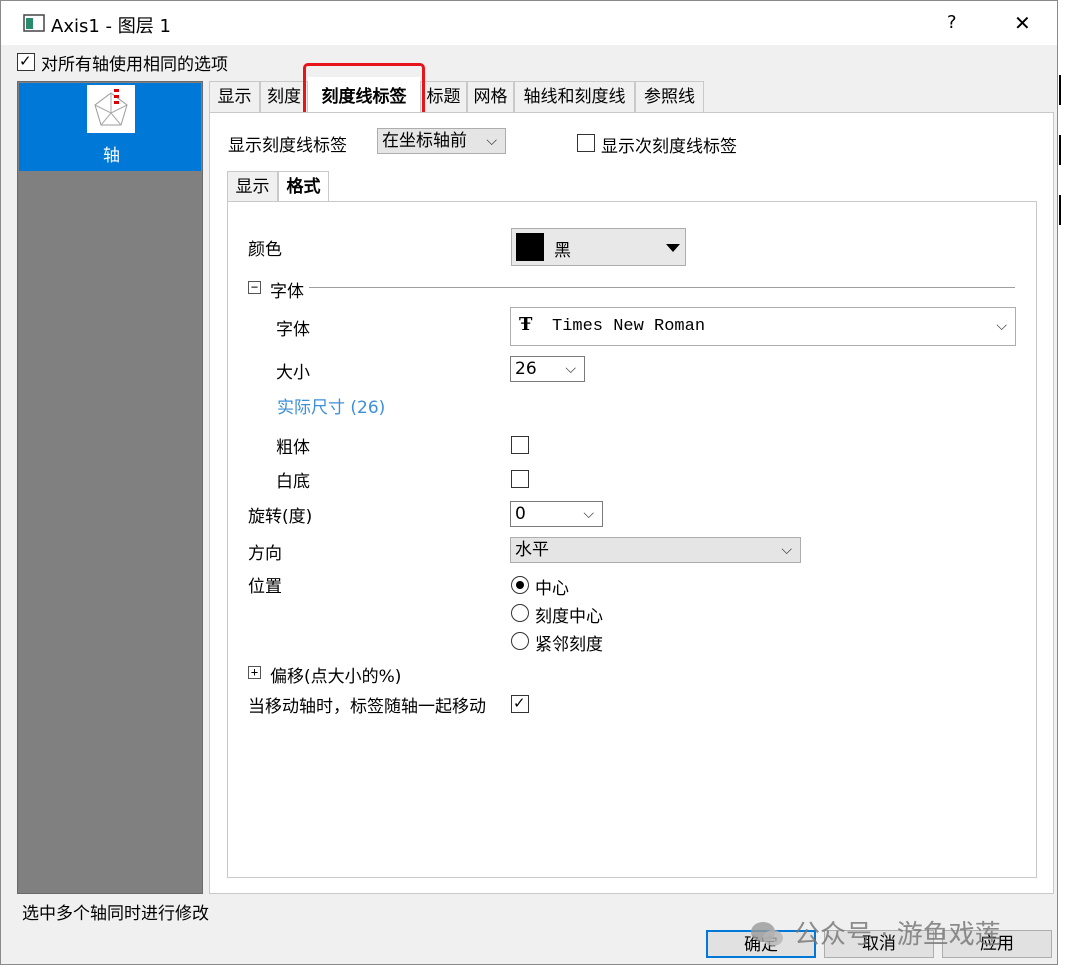 The height and width of the screenshot is (975, 1068). I want to click on radio-dot, so click(520, 585).